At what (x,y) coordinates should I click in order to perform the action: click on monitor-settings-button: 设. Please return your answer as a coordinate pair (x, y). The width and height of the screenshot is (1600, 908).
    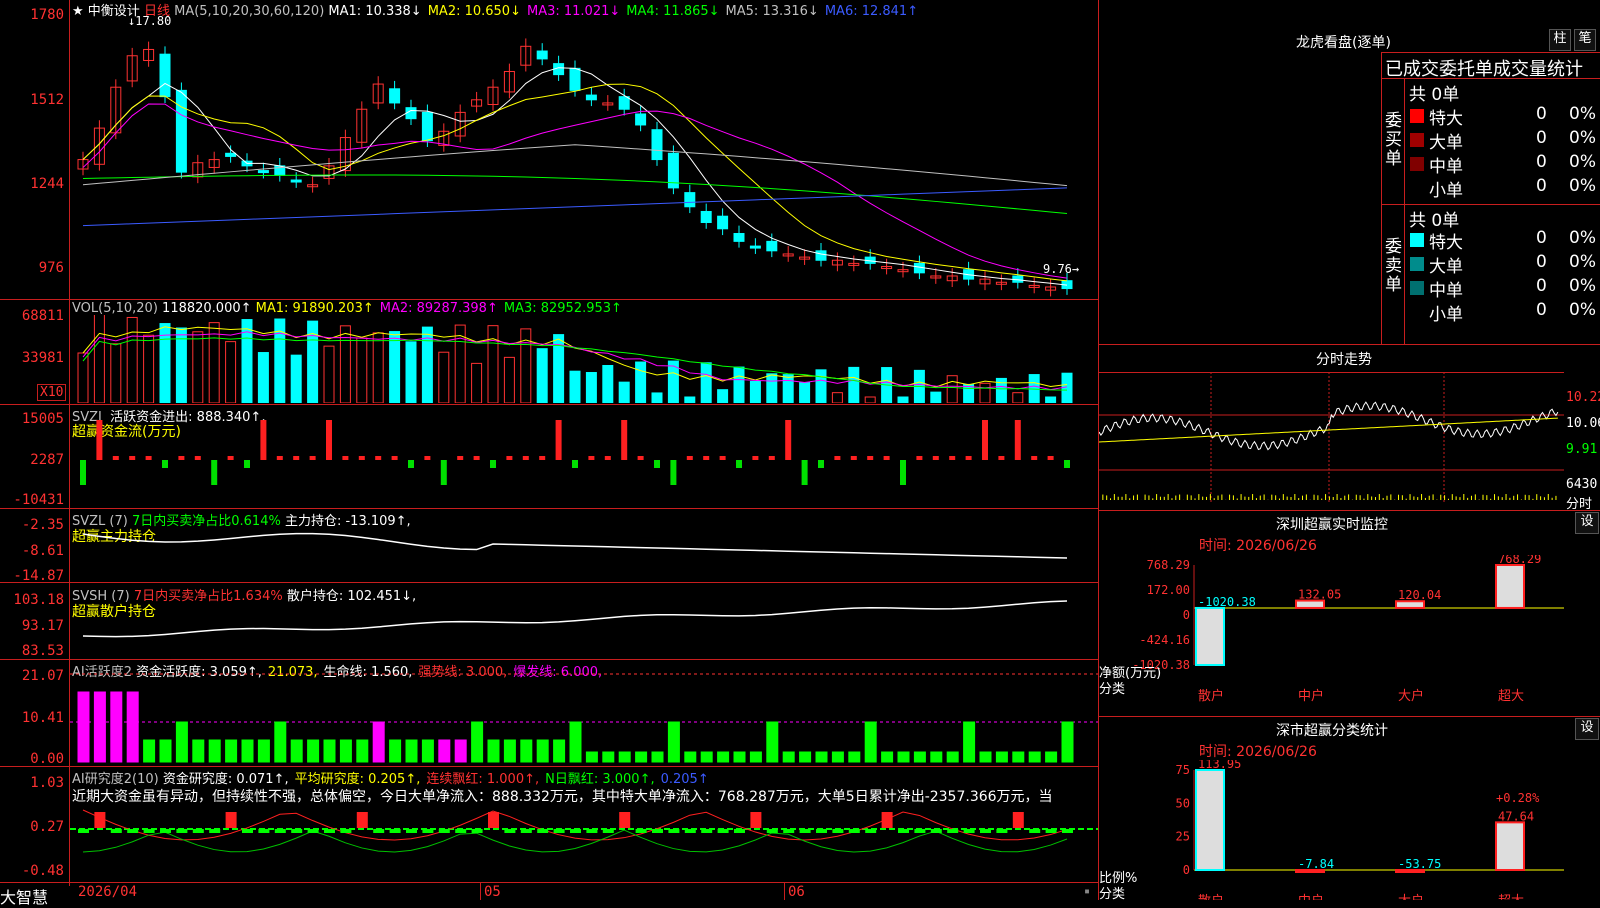
    Looking at the image, I should click on (1587, 523).